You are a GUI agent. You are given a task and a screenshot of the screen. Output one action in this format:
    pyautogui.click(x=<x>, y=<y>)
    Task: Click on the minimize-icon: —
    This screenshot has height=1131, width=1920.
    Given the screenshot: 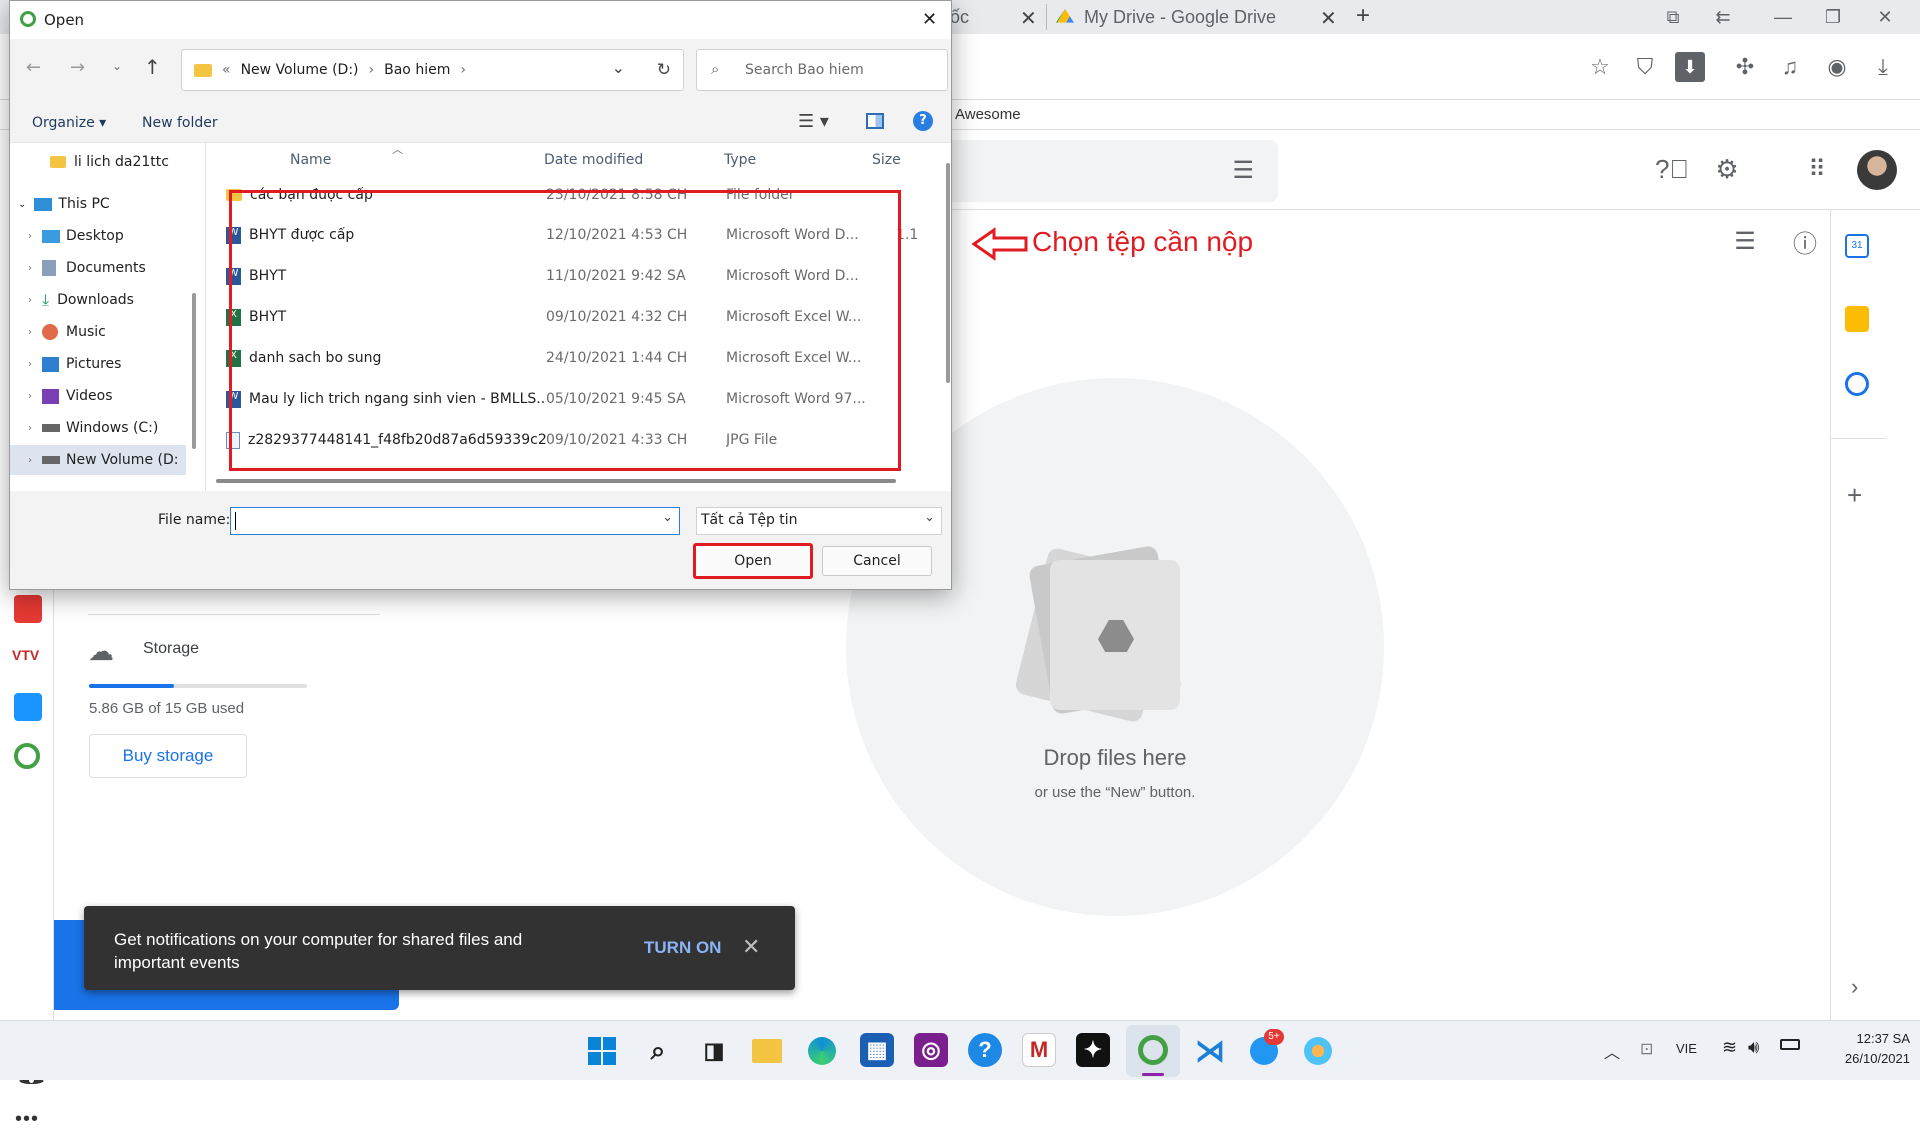 What is the action you would take?
    pyautogui.click(x=1783, y=17)
    